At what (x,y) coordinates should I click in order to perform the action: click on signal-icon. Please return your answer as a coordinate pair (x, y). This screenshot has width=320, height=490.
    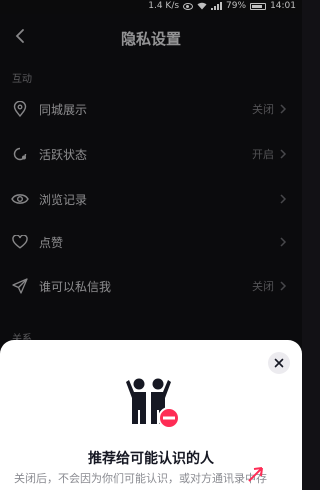
    Looking at the image, I should click on (217, 6).